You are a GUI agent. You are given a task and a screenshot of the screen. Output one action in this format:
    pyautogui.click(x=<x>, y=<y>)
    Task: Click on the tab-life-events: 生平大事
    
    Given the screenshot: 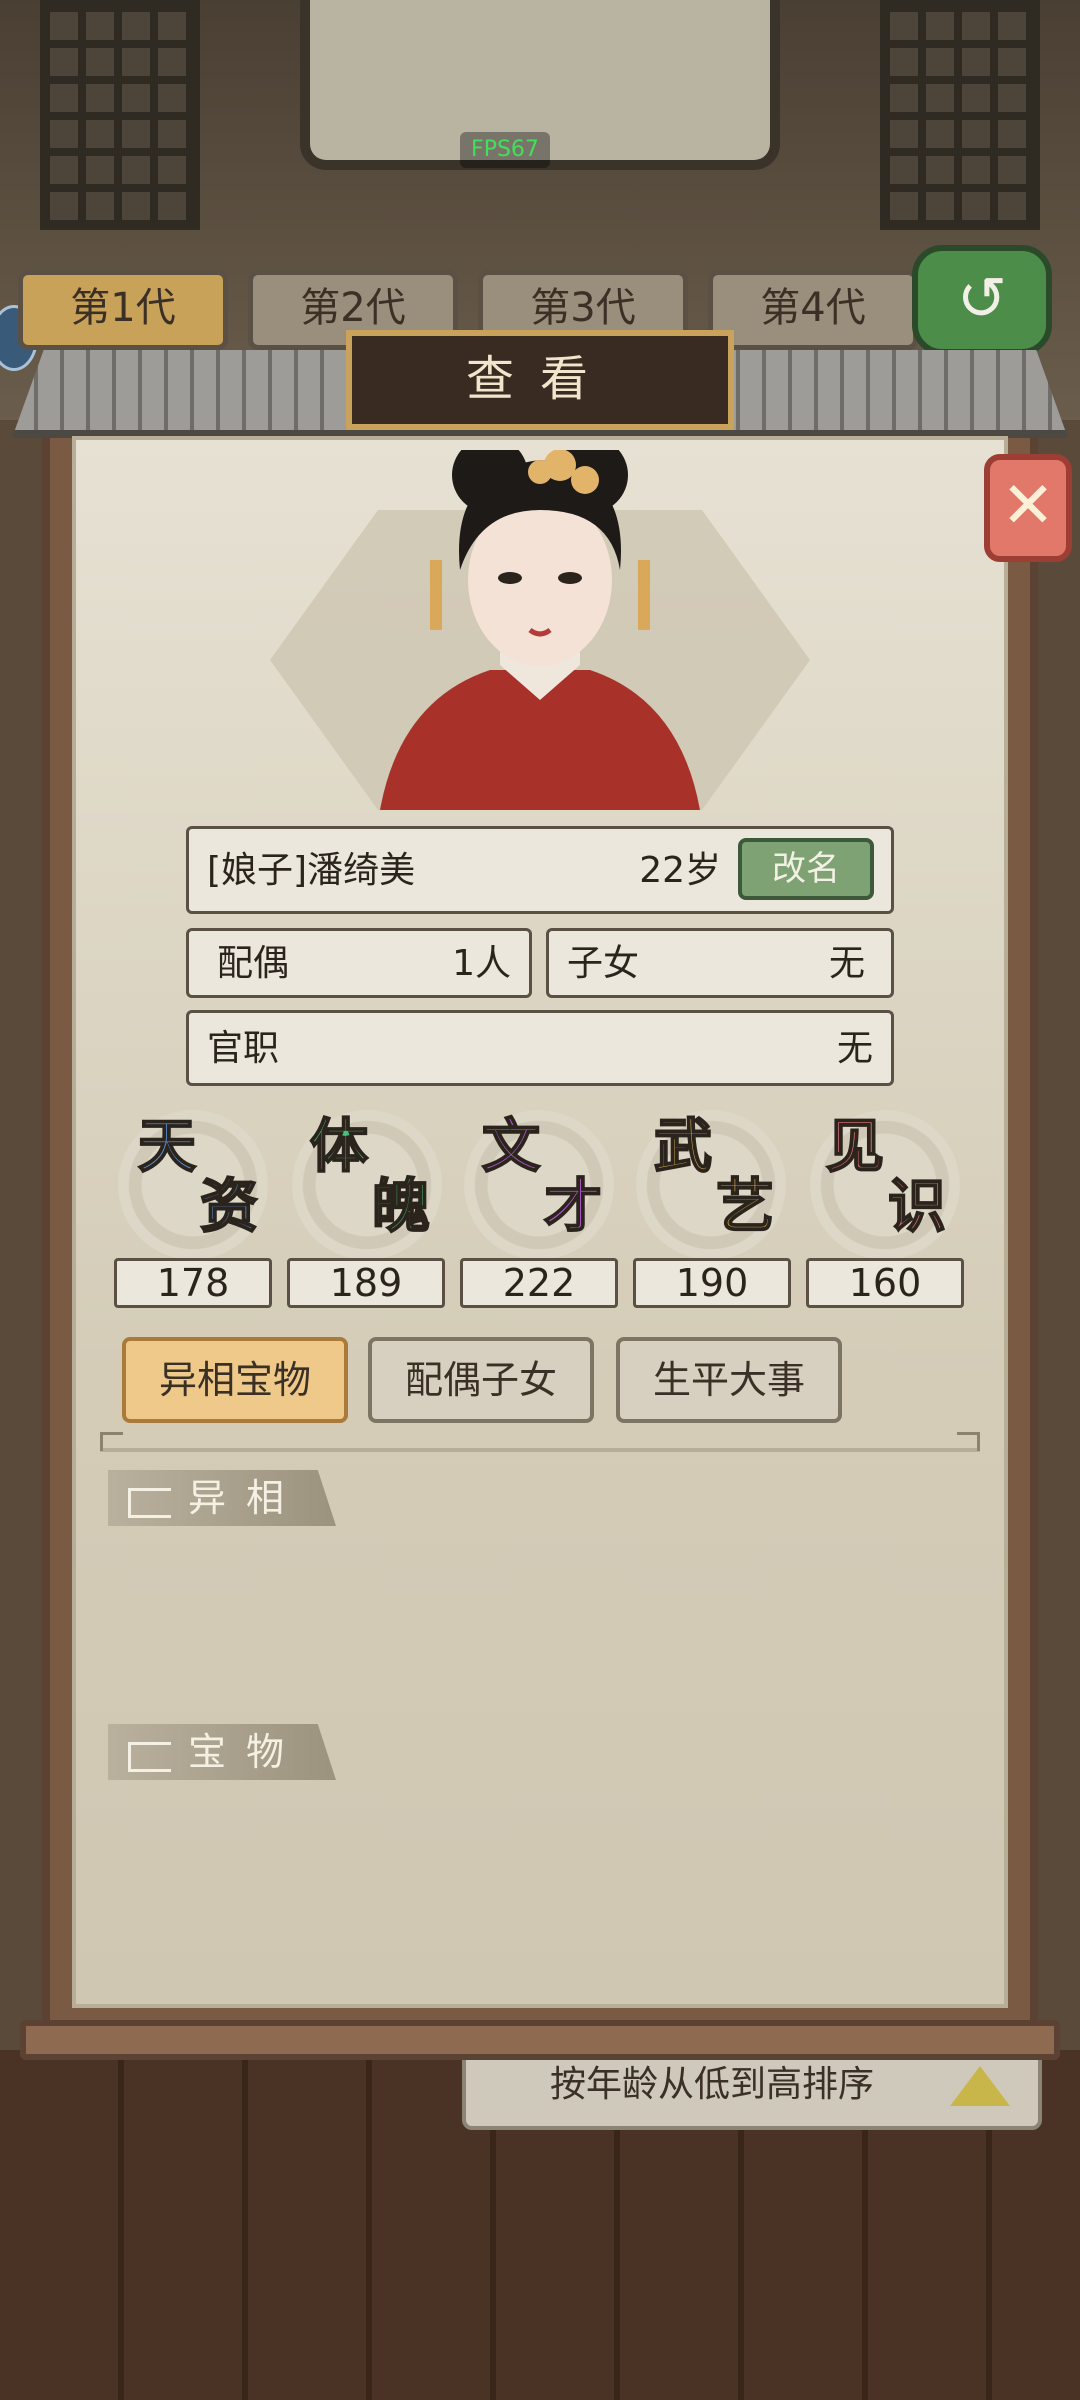 What is the action you would take?
    pyautogui.click(x=729, y=1380)
    